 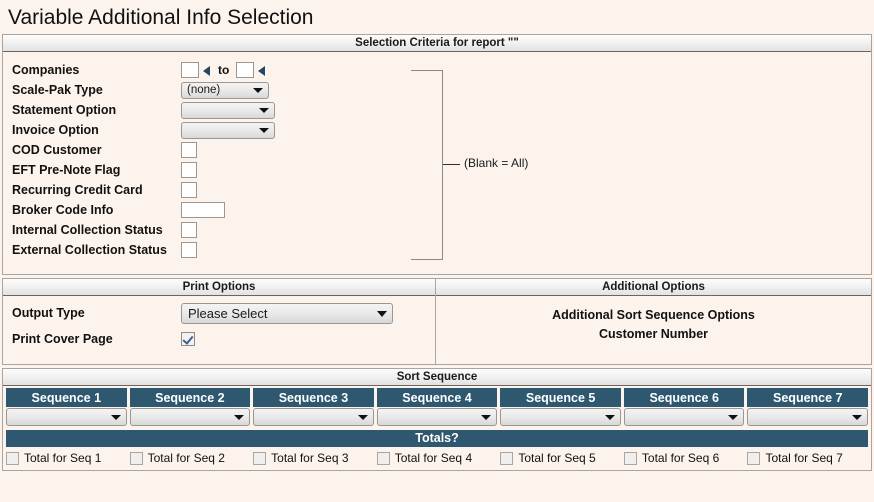 I want to click on companies-range-separator: to, so click(x=224, y=70).